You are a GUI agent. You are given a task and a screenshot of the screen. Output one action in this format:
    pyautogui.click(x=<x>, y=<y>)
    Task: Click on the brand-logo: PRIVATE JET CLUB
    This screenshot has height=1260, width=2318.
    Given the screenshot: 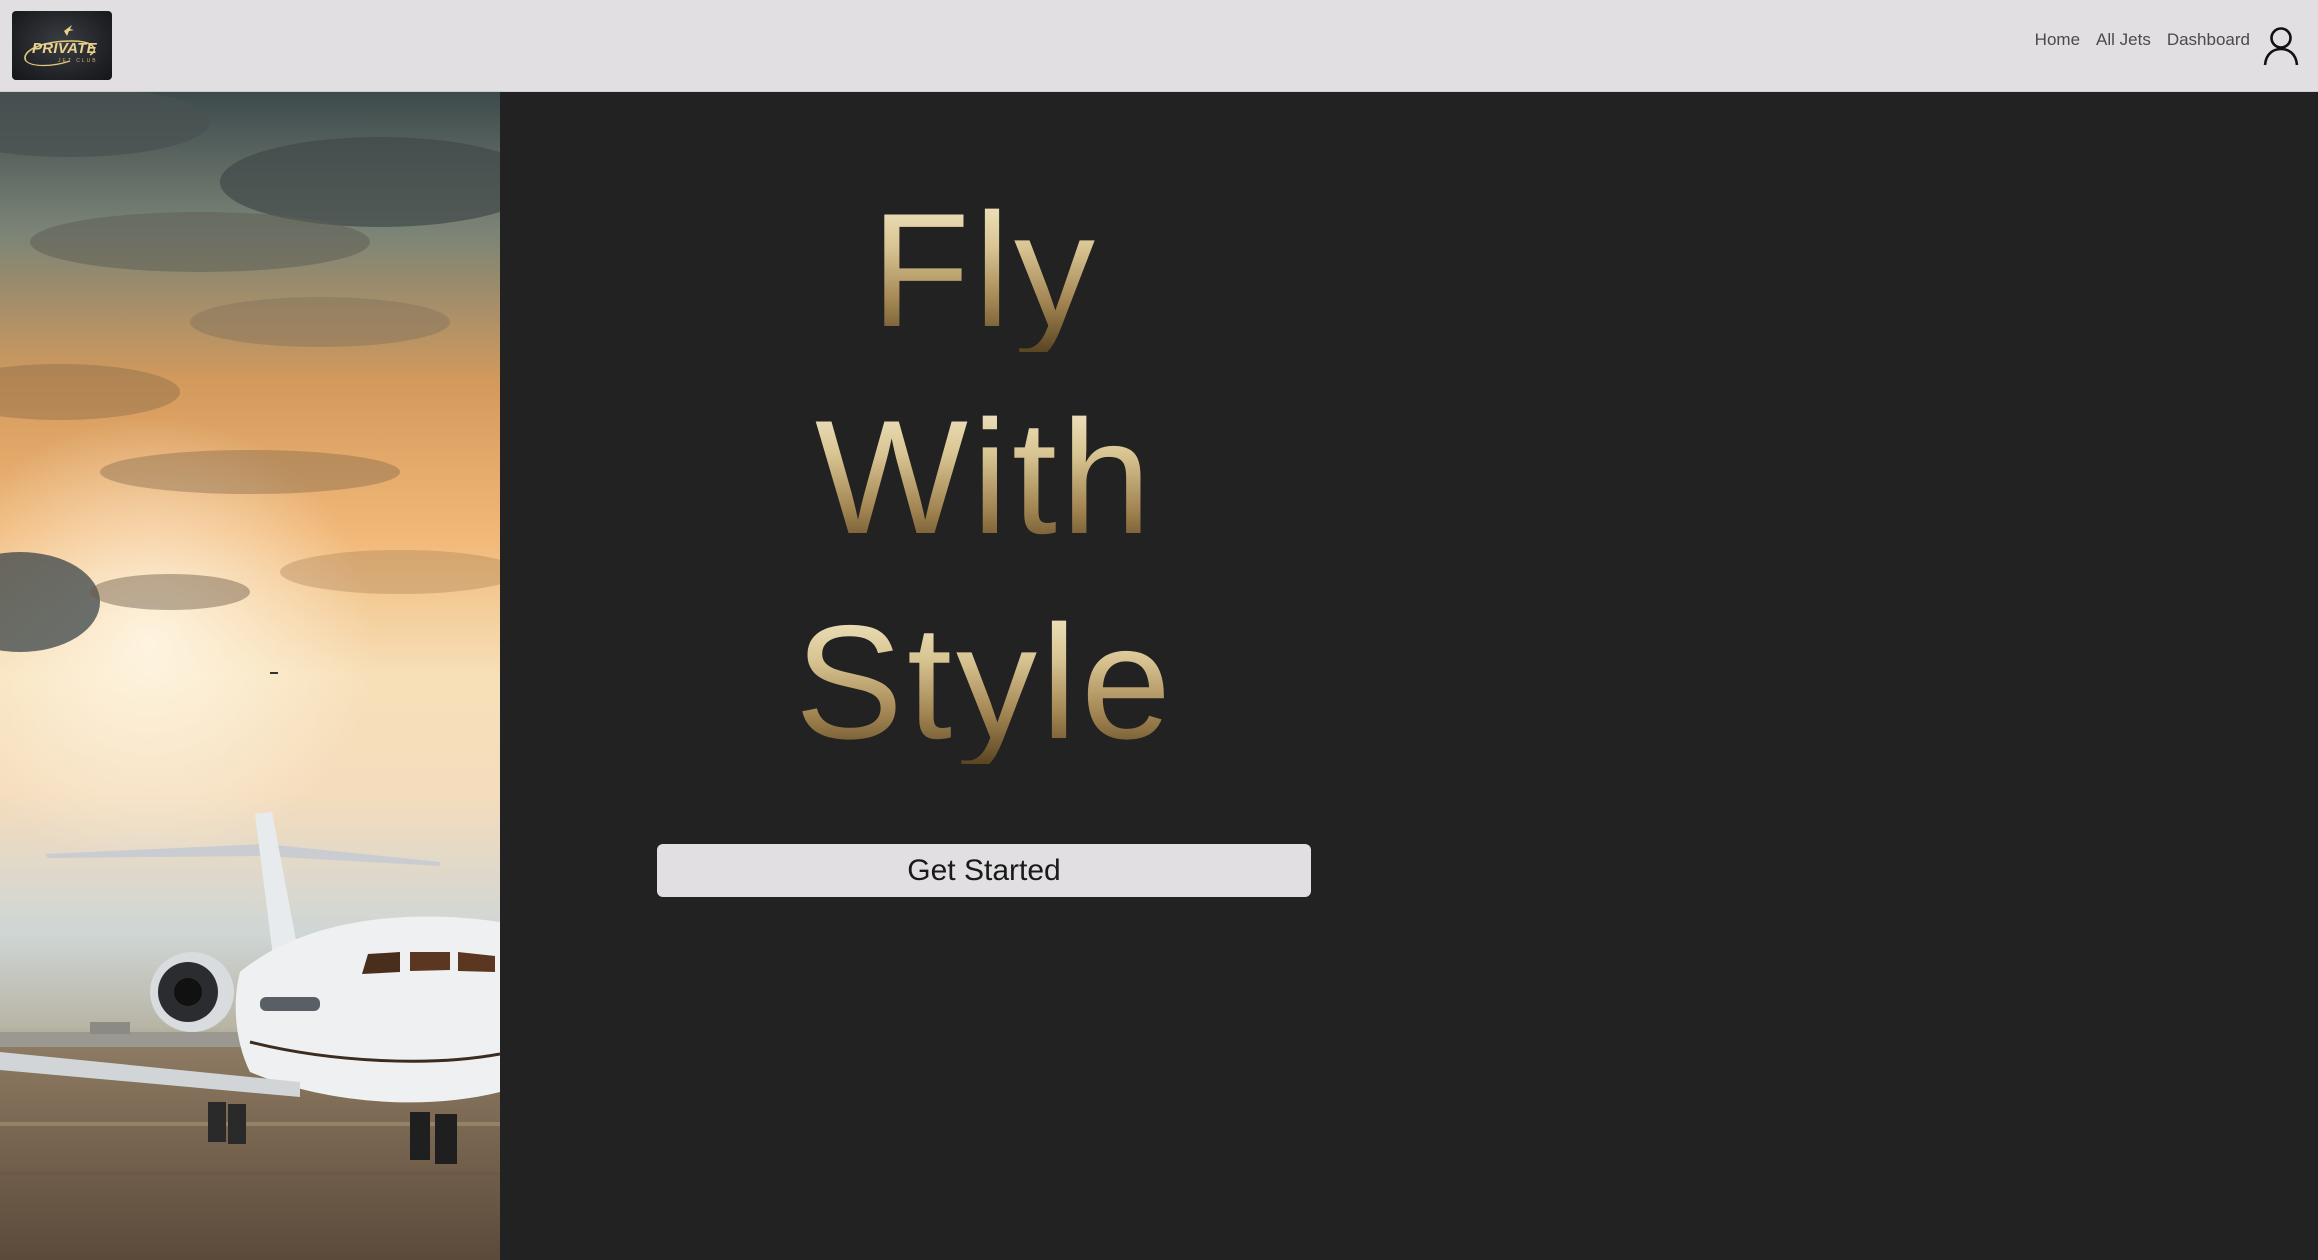 What is the action you would take?
    pyautogui.click(x=62, y=45)
    